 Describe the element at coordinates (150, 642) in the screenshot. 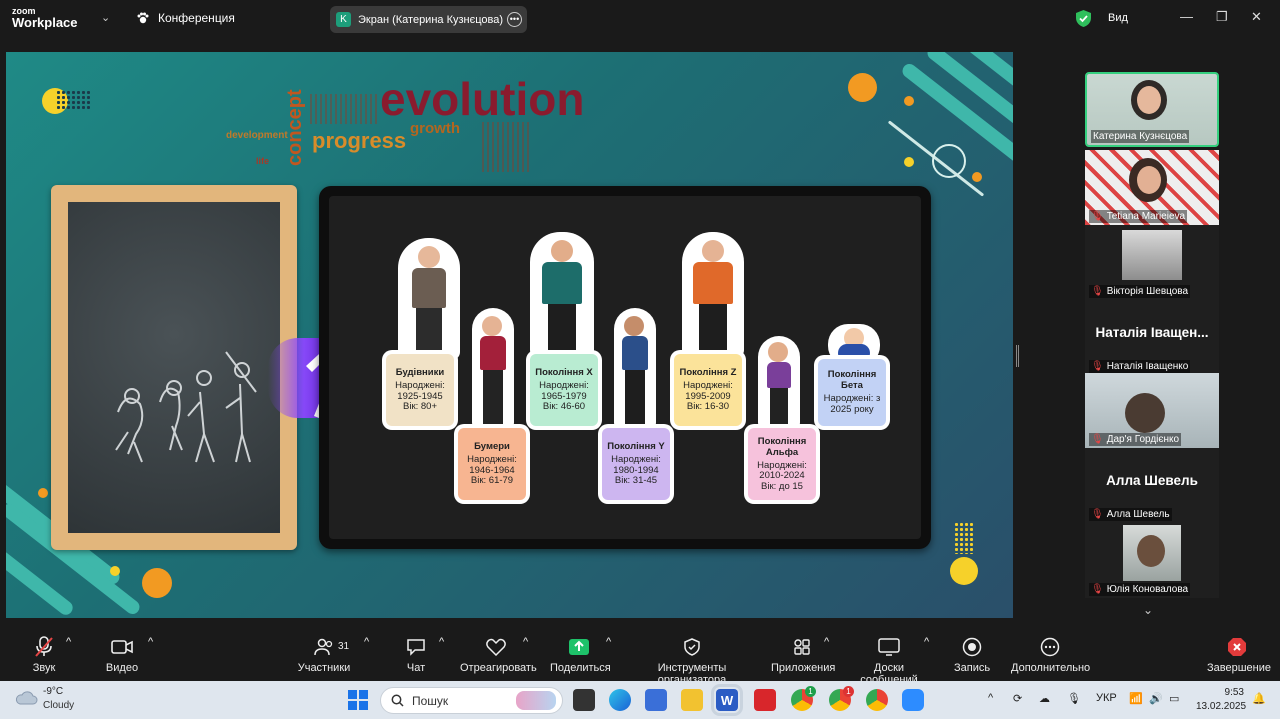

I see `video-options-caret: ^` at that location.